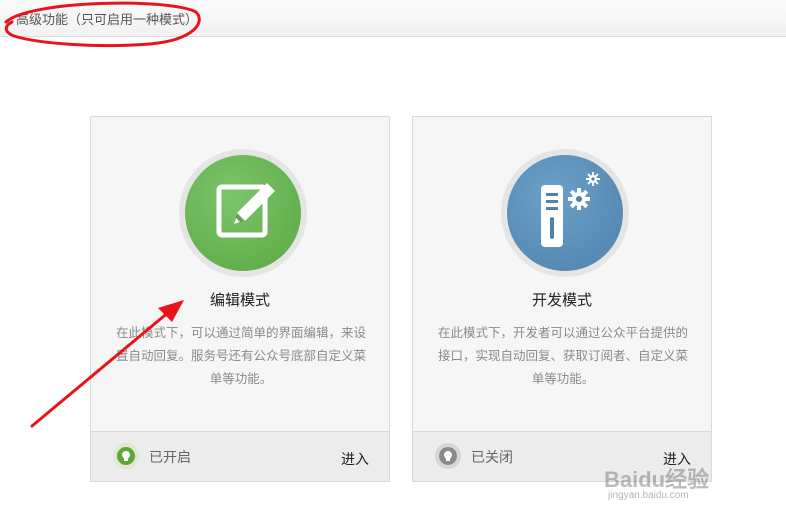 This screenshot has height=522, width=786. I want to click on edit-mode-icon-ring, so click(243, 213).